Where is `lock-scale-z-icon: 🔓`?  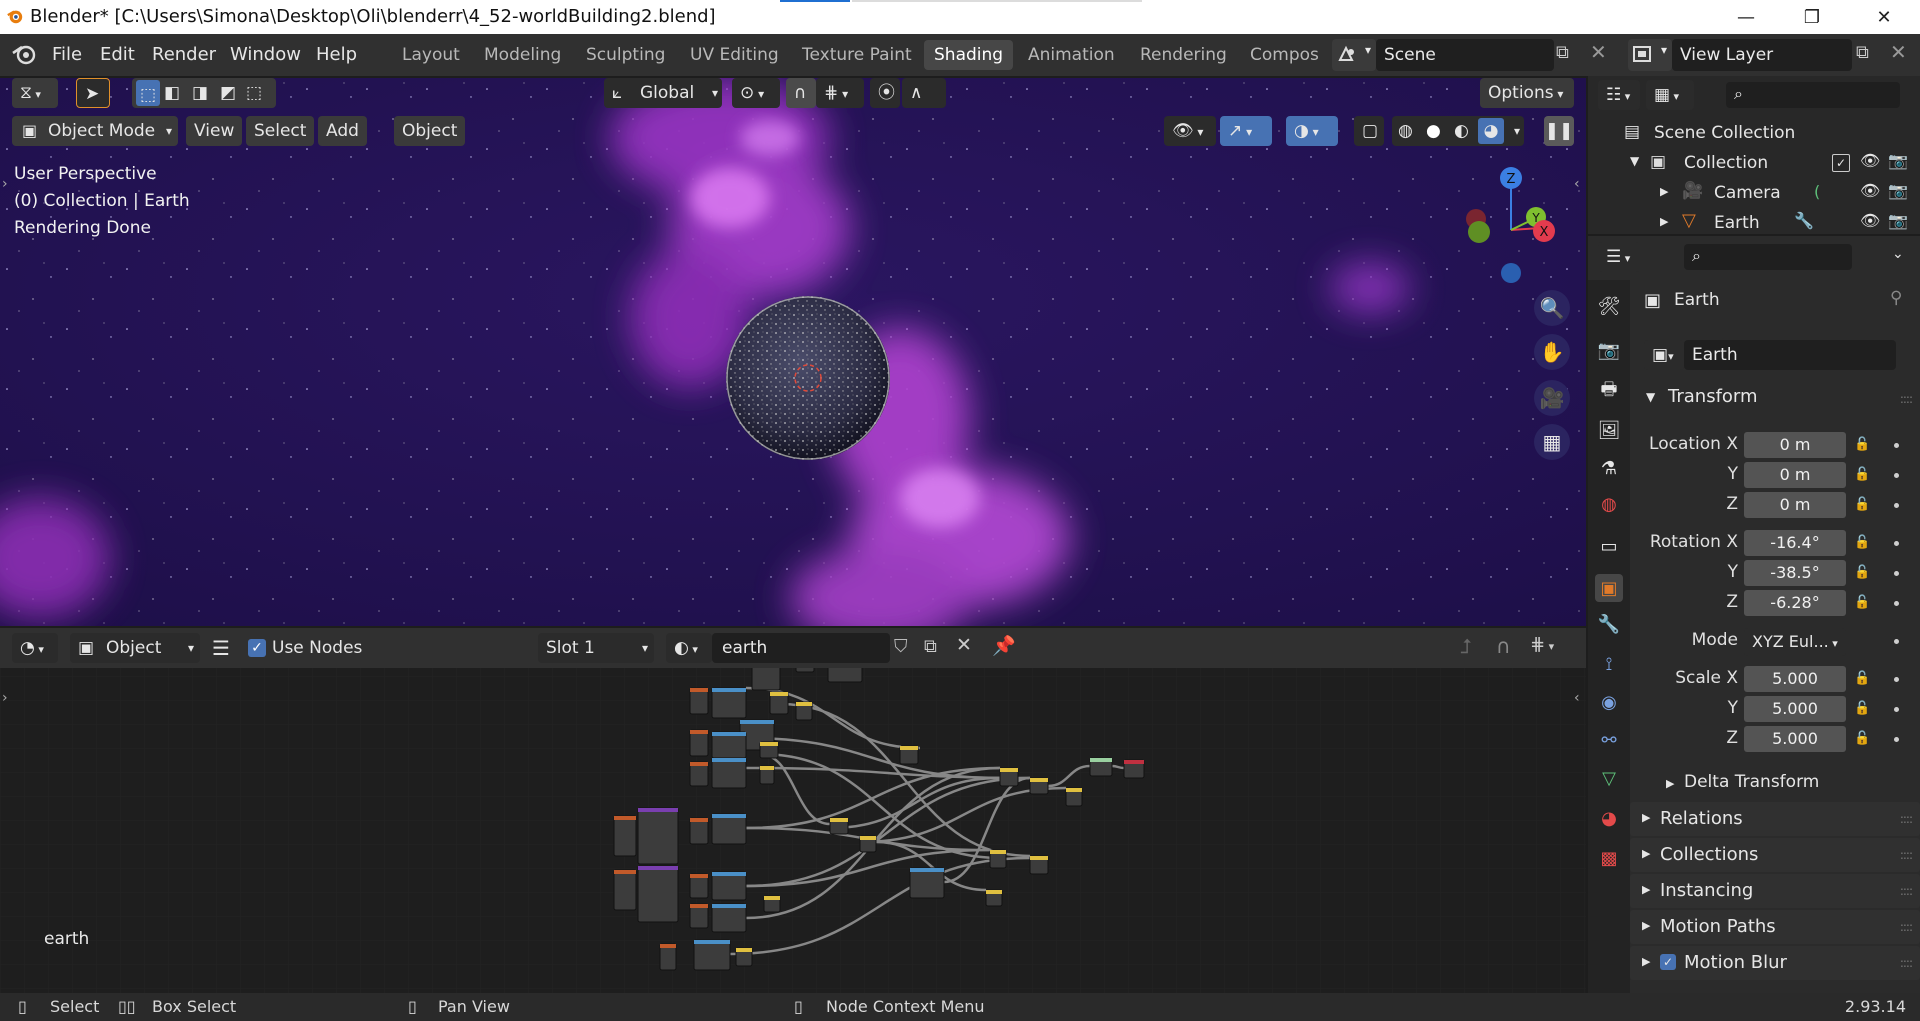
lock-scale-z-icon: 🔓 is located at coordinates (1862, 738).